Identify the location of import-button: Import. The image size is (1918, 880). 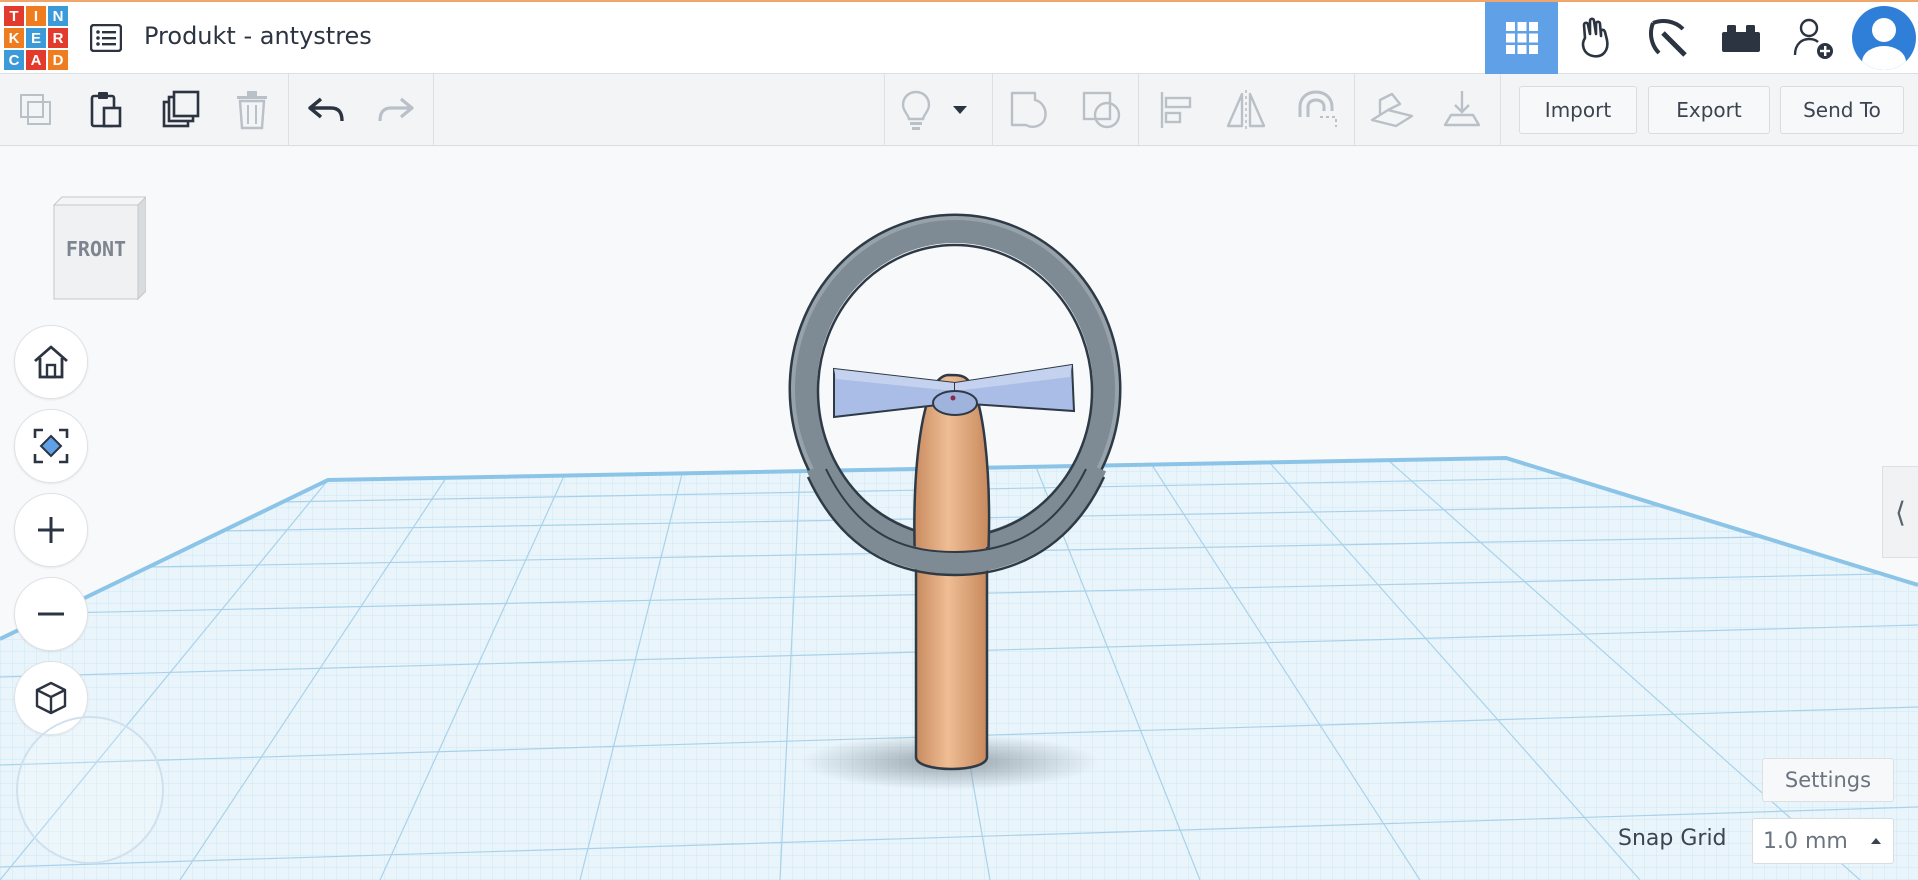
(1578, 110).